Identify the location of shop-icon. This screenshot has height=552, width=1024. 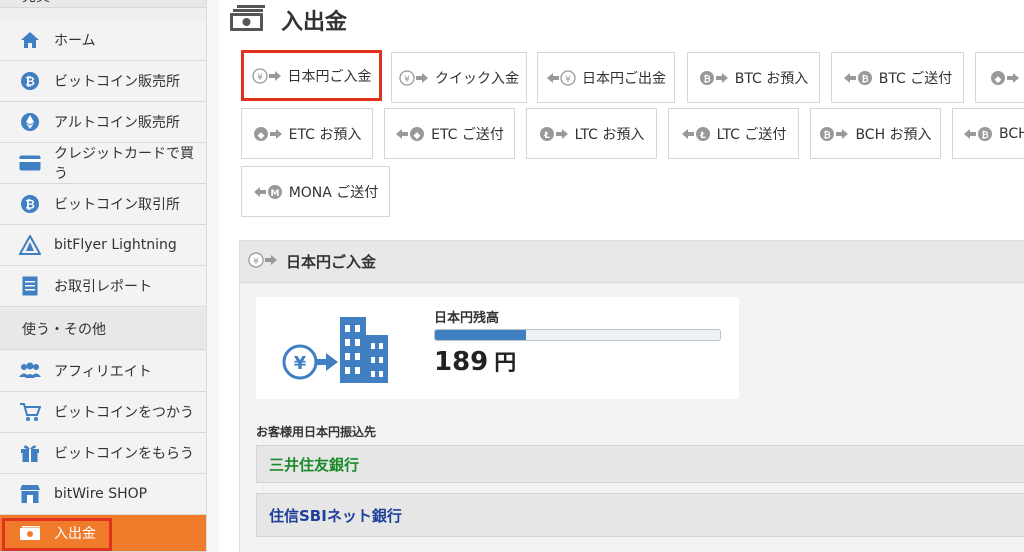
(30, 494).